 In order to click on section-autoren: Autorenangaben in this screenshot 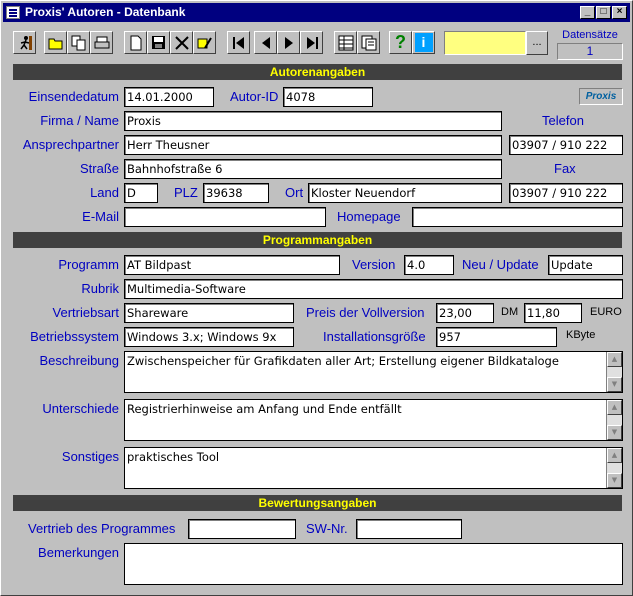, I will do `click(317, 72)`.